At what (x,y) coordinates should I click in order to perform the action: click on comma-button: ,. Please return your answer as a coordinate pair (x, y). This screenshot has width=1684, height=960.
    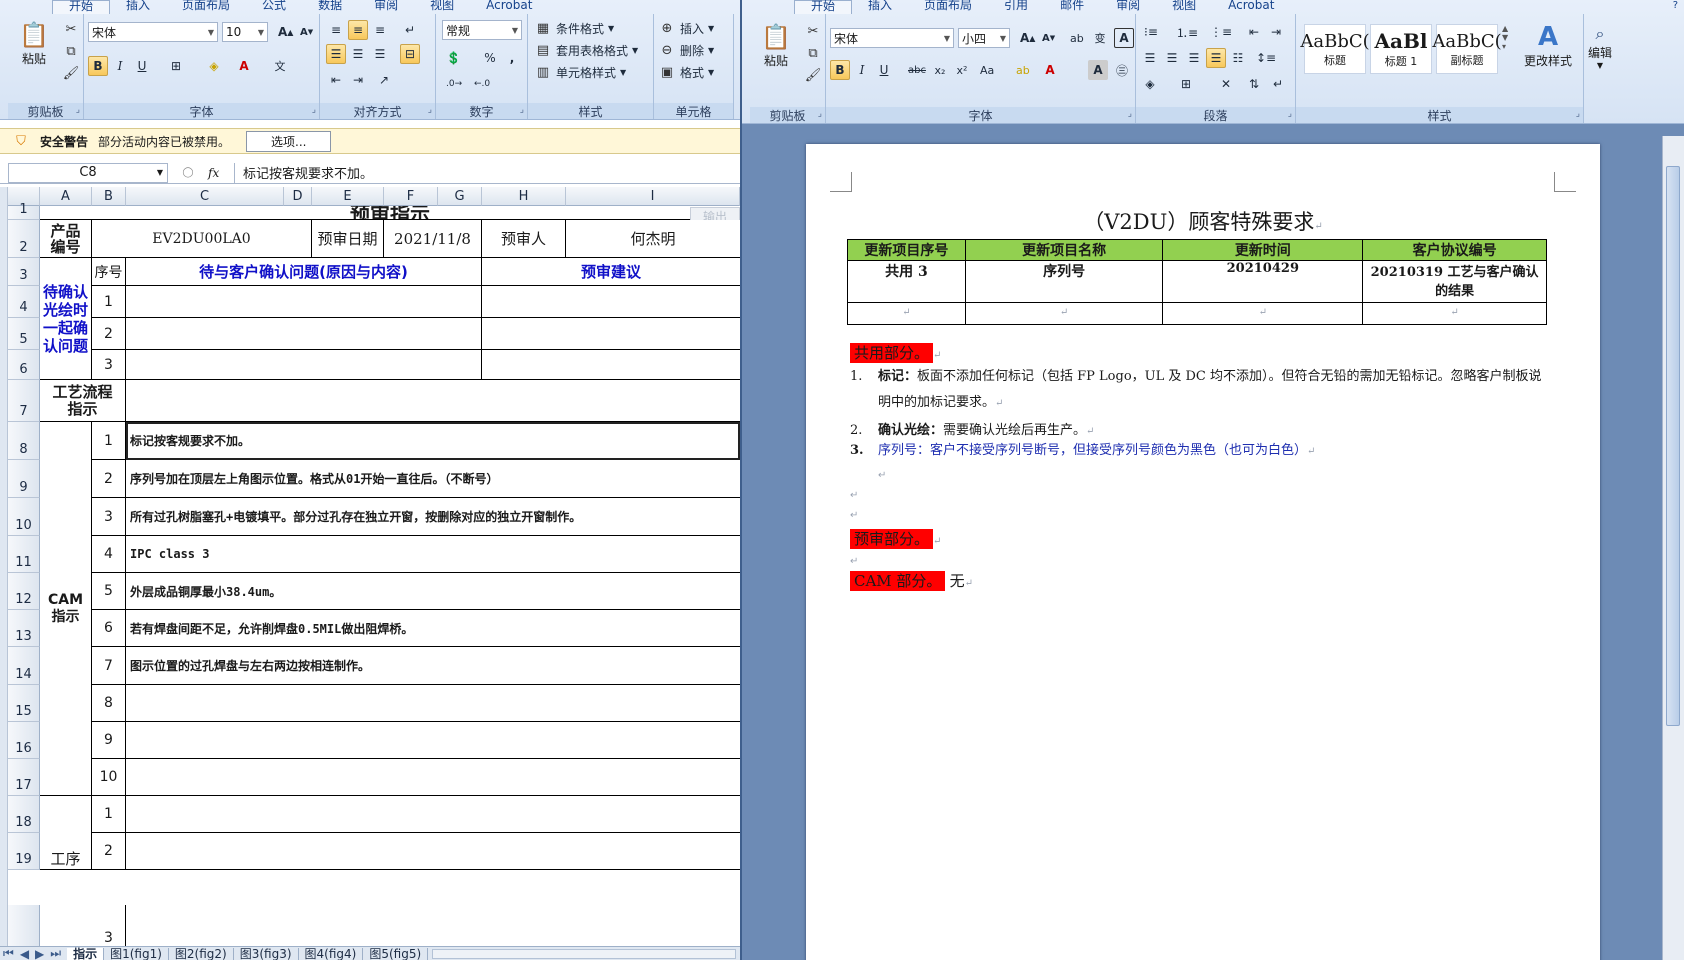
    Looking at the image, I should click on (512, 58).